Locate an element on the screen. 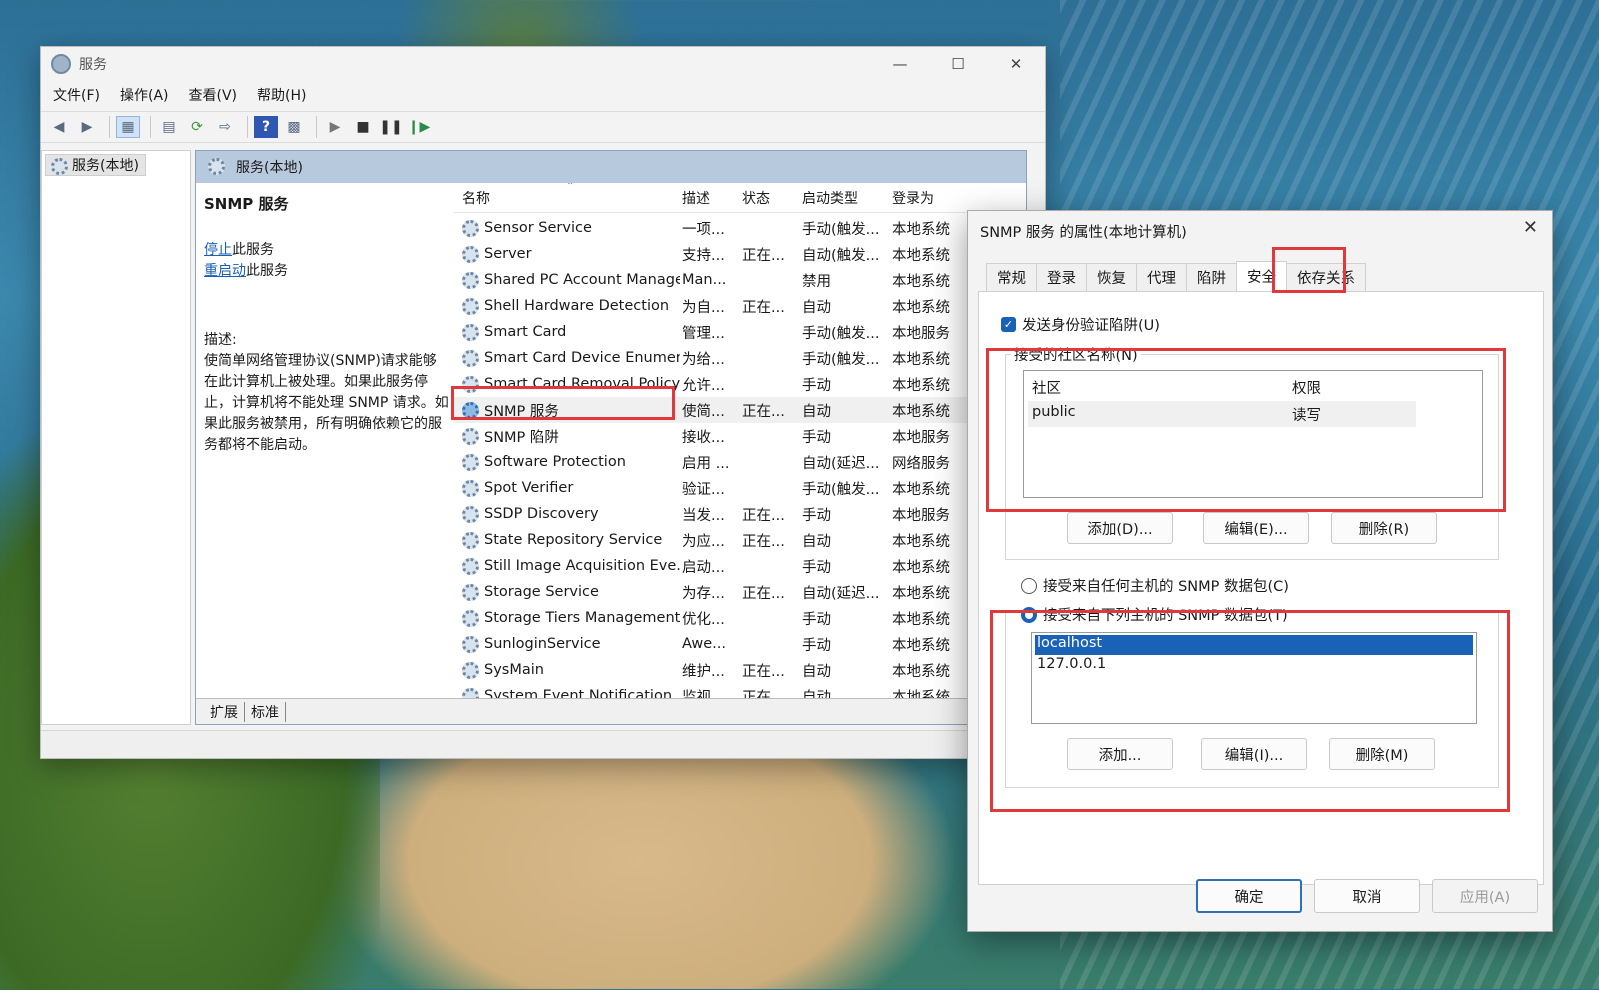  maximize-button: ☐ is located at coordinates (958, 64).